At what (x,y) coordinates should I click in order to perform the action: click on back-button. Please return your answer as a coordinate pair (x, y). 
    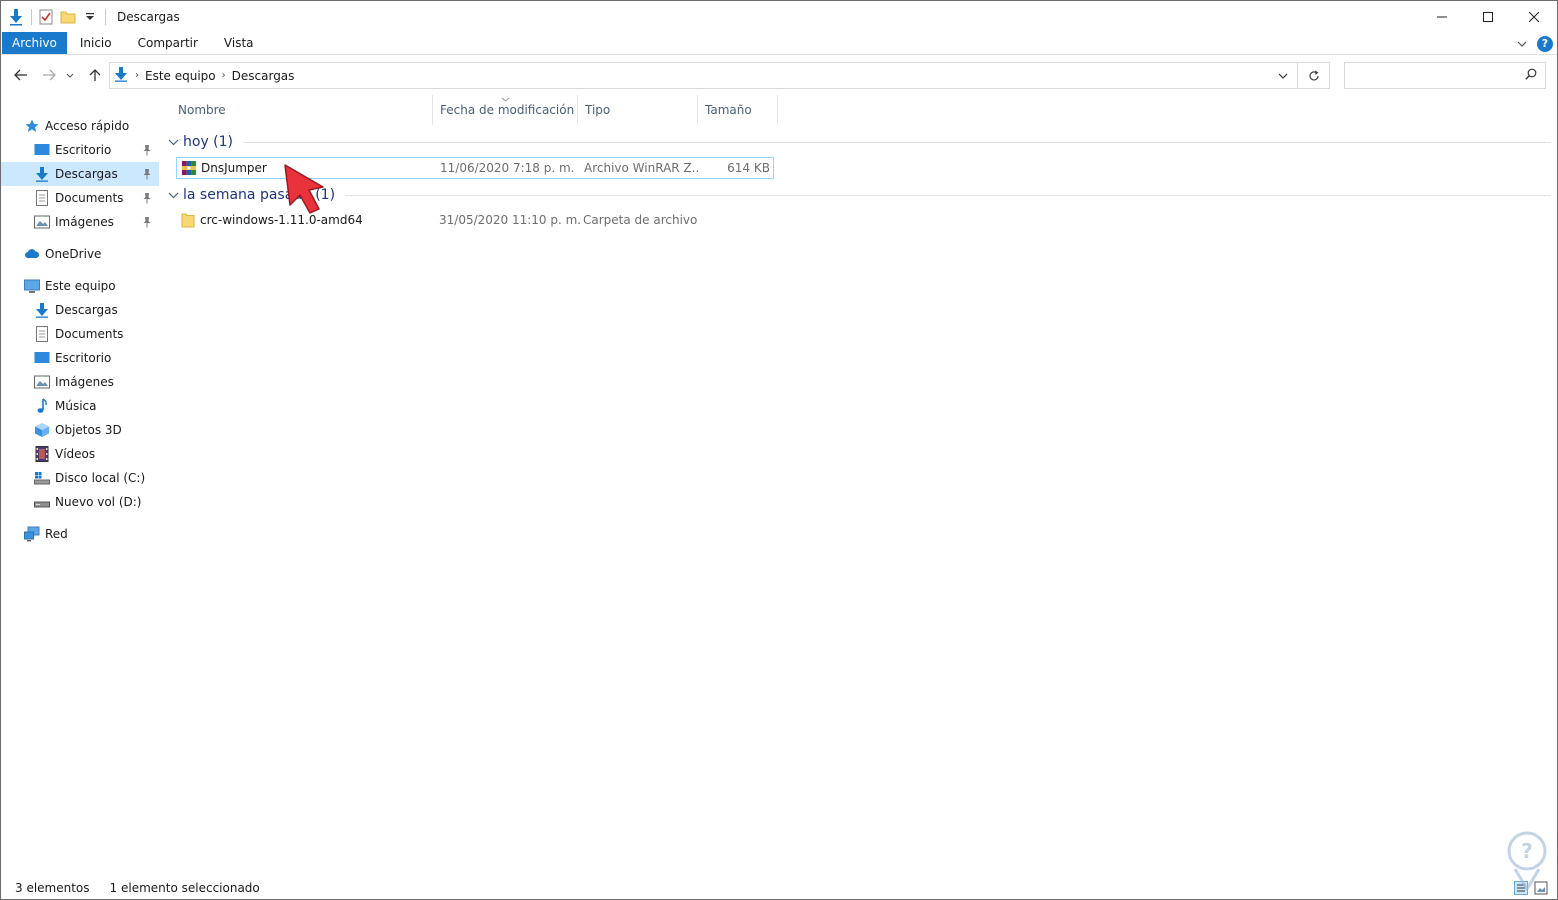
    Looking at the image, I should click on (21, 75).